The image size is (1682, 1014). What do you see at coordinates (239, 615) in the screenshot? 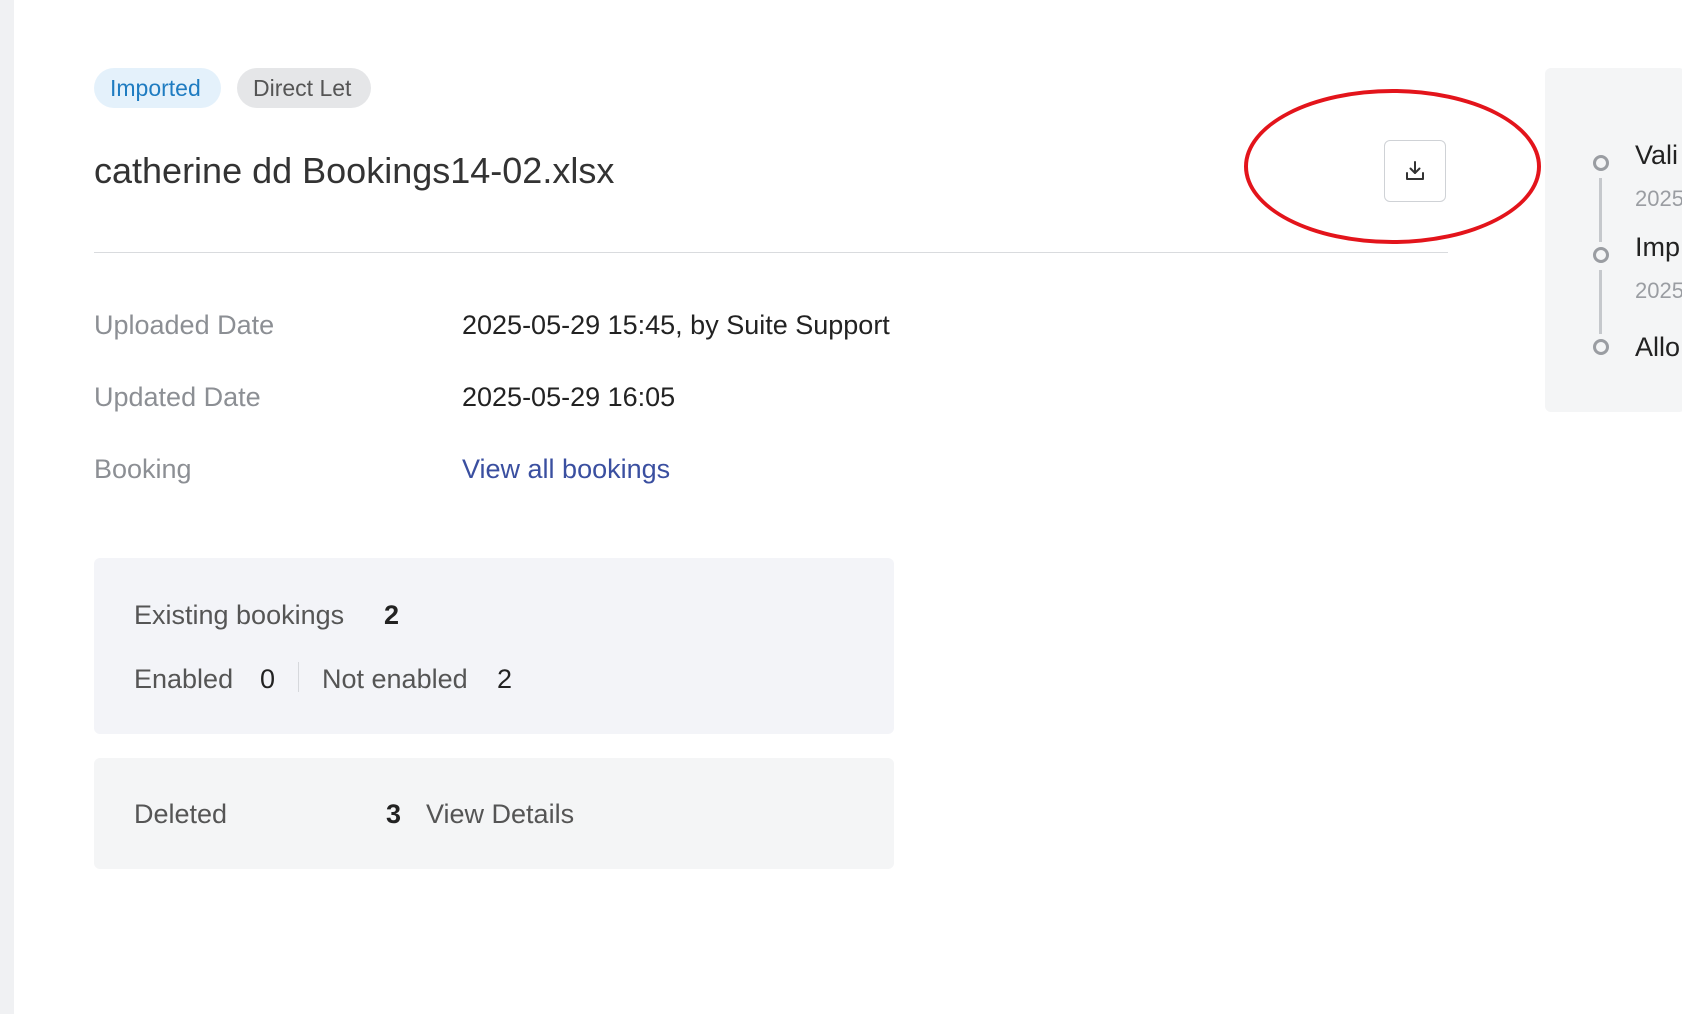
I see `existing-bookings-label: Existing bookings` at bounding box center [239, 615].